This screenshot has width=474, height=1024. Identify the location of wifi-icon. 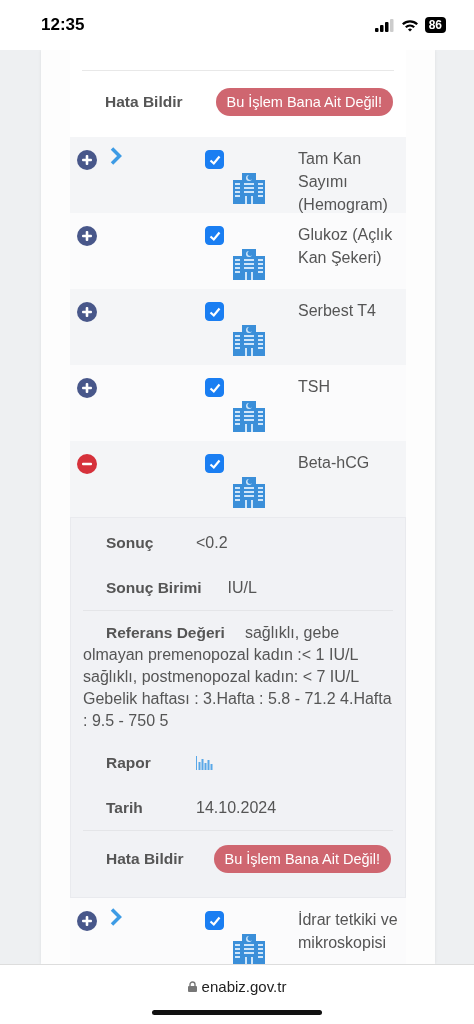
(409, 25).